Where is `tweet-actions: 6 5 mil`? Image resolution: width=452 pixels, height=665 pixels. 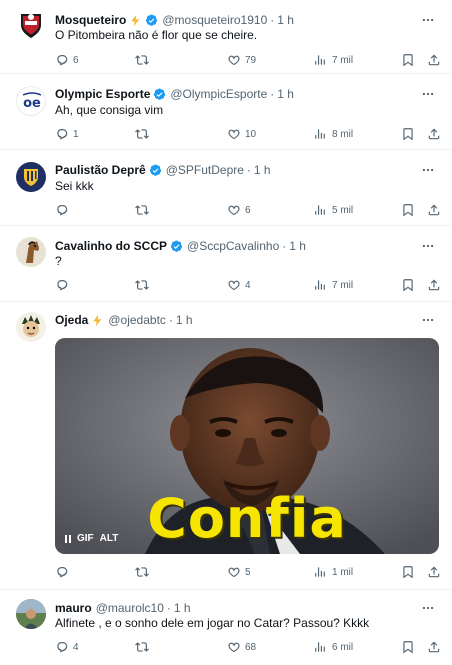
tweet-actions: 6 5 mil is located at coordinates (247, 210).